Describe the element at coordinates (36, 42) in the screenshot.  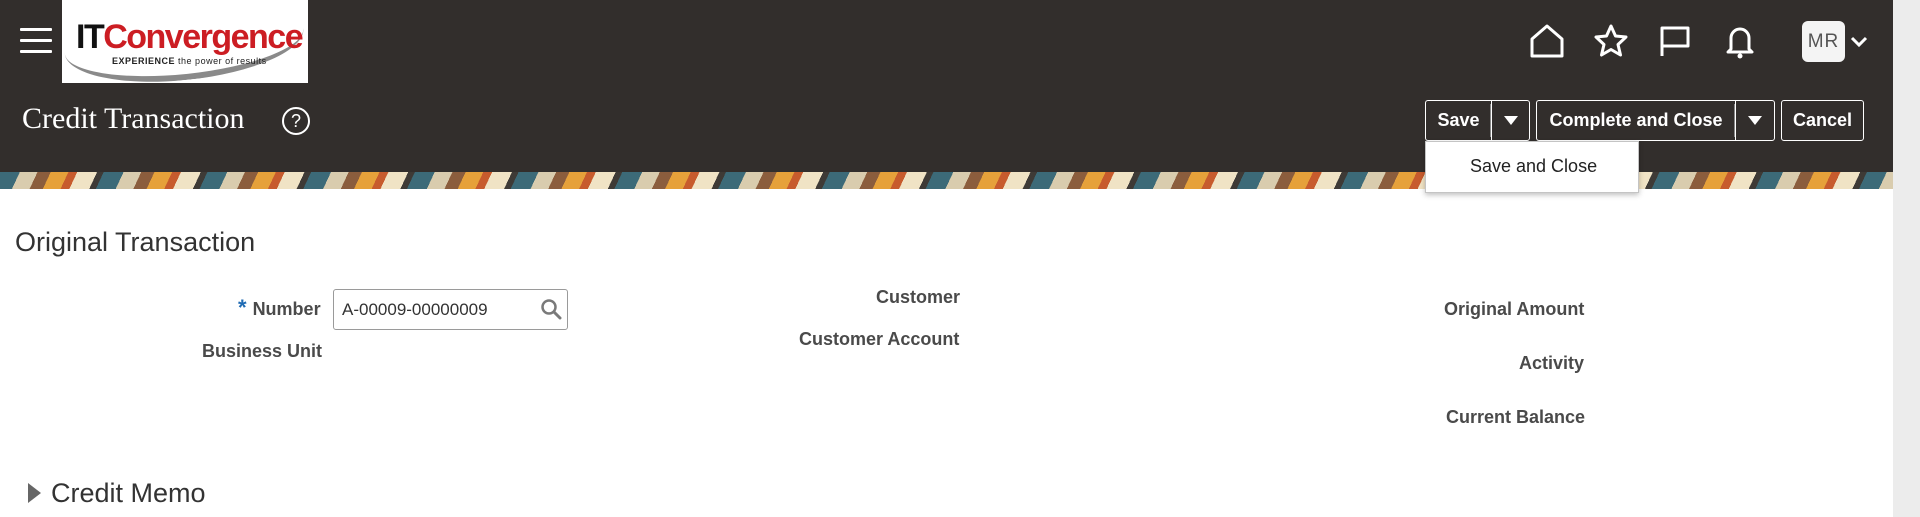
I see `hamburger-menu-icon` at that location.